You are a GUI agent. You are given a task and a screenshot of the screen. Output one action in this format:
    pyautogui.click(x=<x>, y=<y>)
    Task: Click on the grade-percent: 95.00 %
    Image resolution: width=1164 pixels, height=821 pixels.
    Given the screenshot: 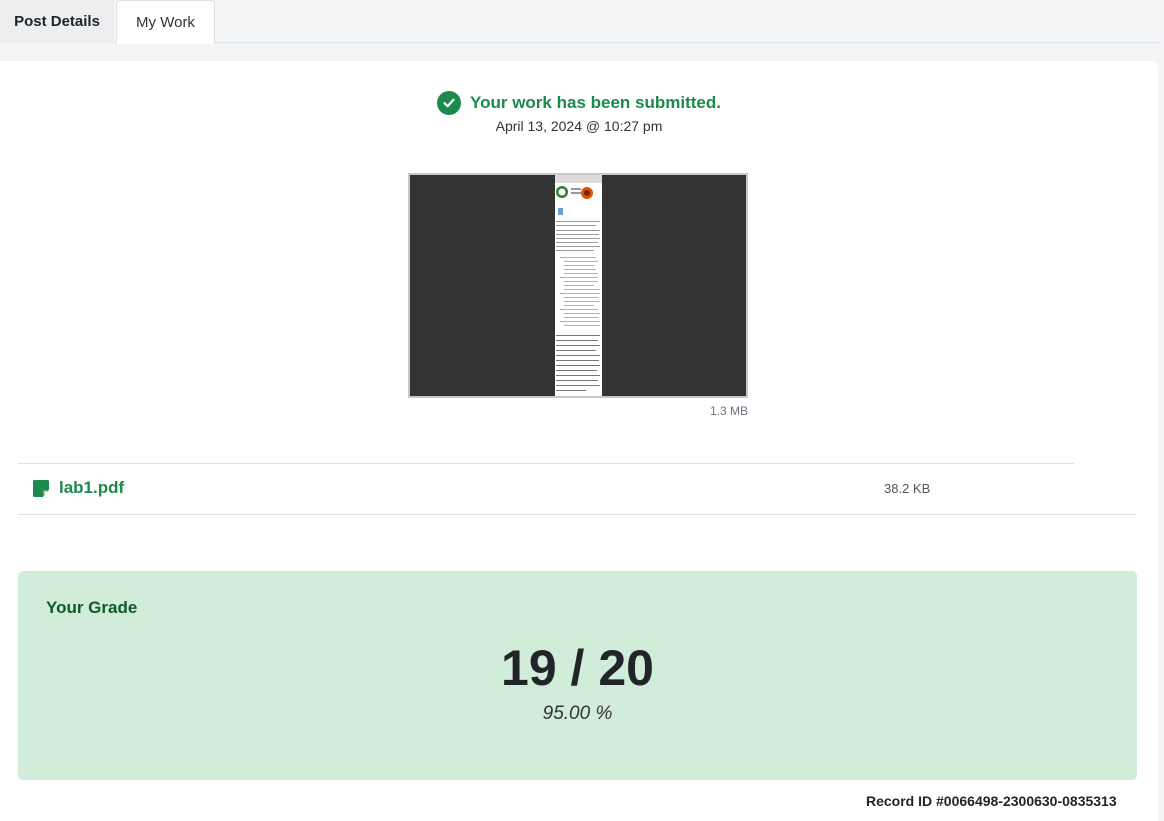 What is the action you would take?
    pyautogui.click(x=577, y=713)
    